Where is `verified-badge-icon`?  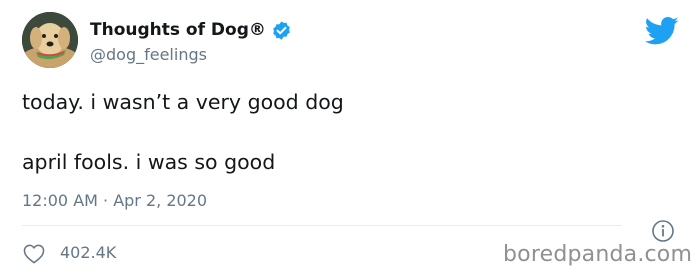 verified-badge-icon is located at coordinates (281, 30).